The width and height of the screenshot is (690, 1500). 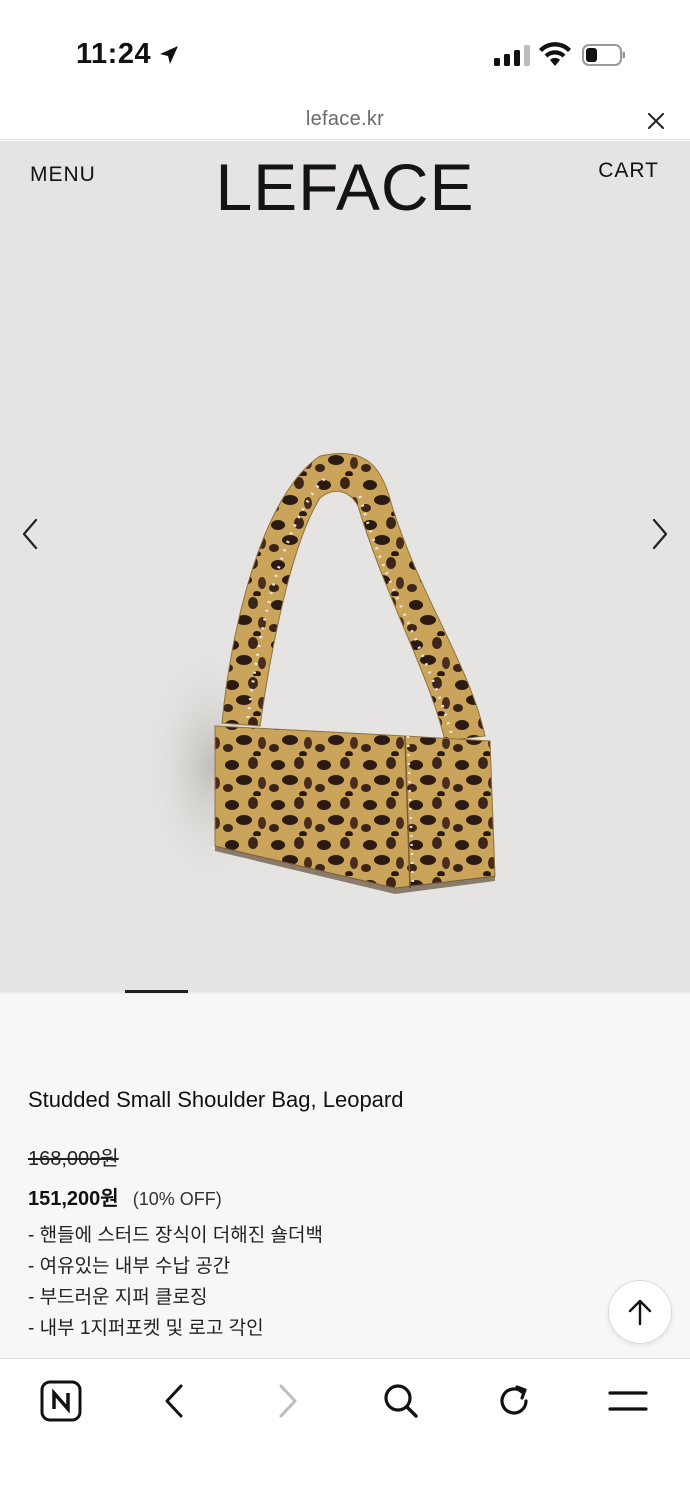 I want to click on feature-item: - 부드러운 지퍼 클로징, so click(x=118, y=1297).